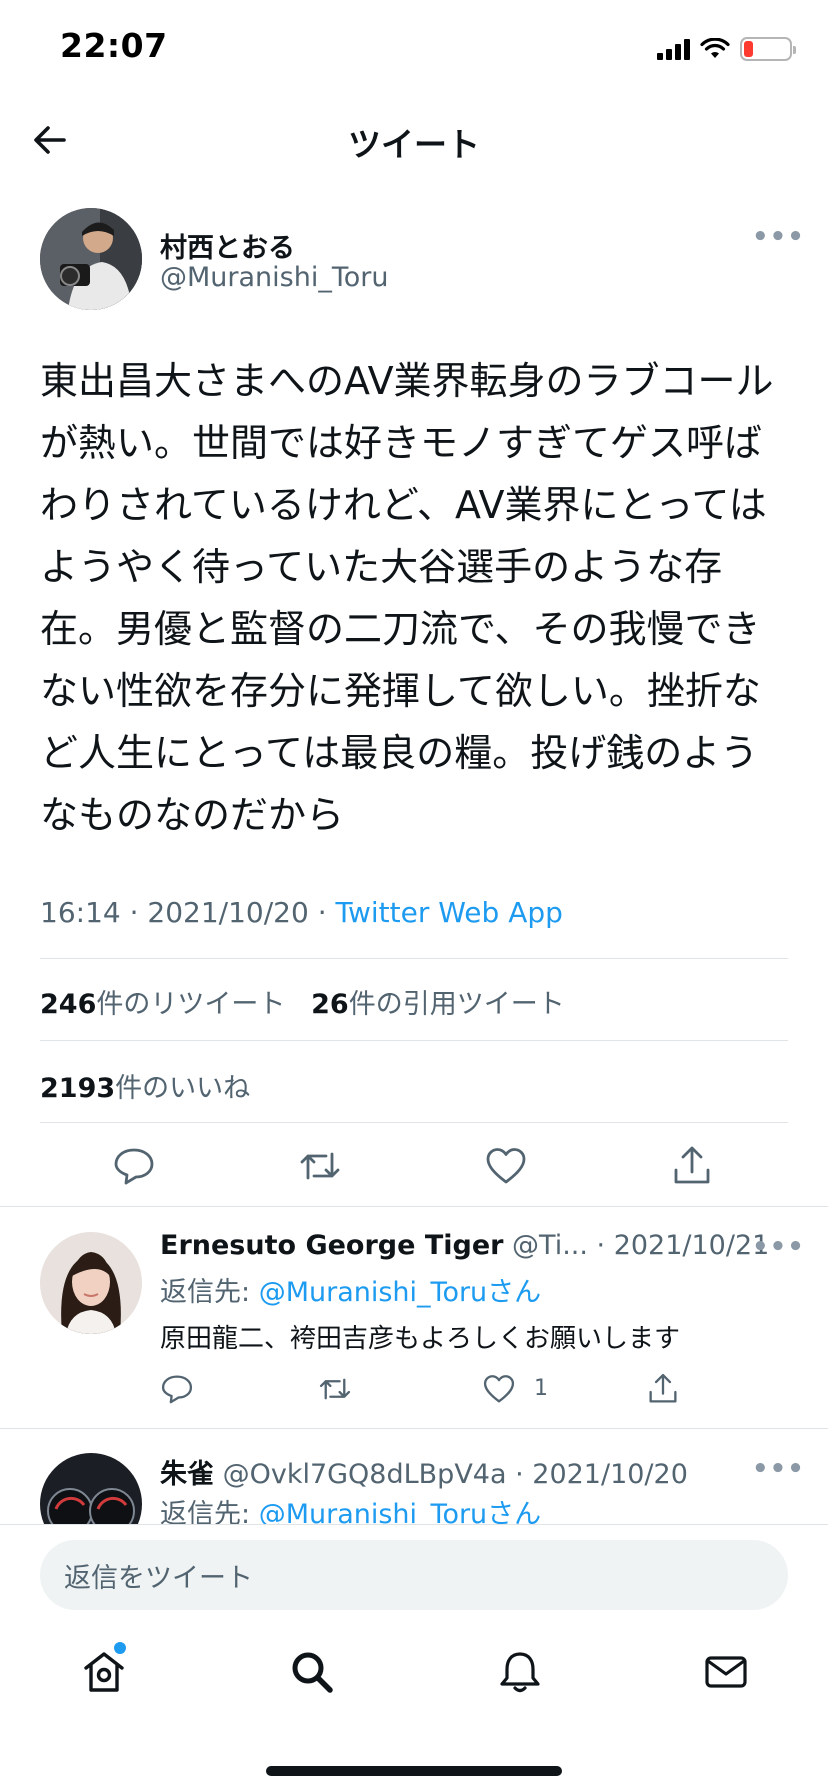 Image resolution: width=828 pixels, height=1792 pixels. What do you see at coordinates (91, 259) in the screenshot?
I see `author-avatar` at bounding box center [91, 259].